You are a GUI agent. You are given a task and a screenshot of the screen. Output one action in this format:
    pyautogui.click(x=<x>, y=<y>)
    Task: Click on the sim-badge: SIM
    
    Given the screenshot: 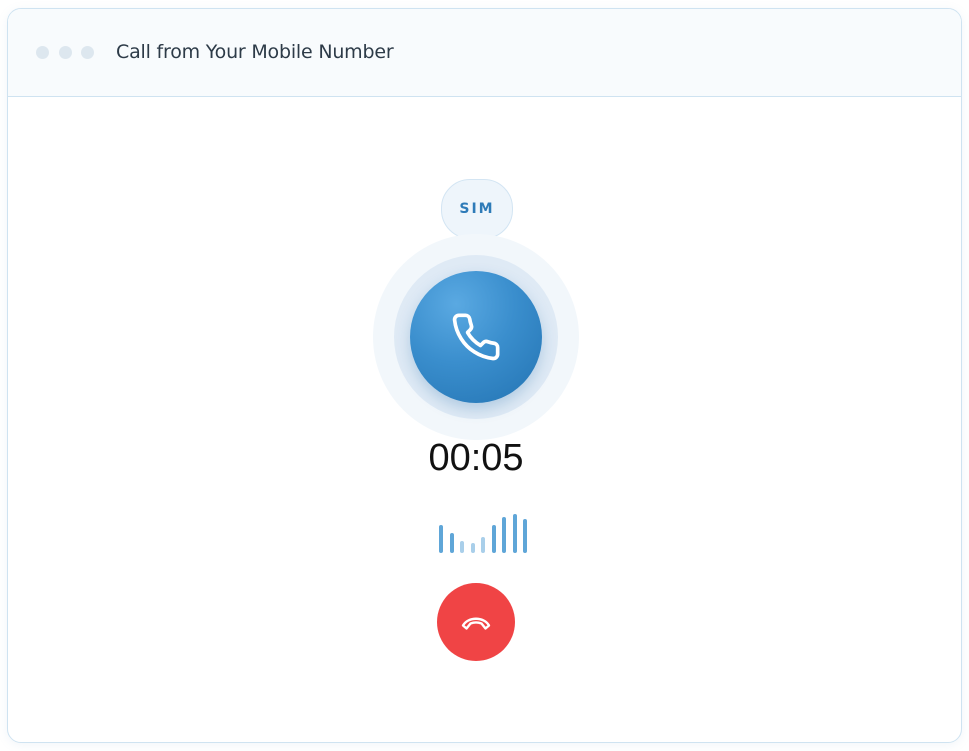 What is the action you would take?
    pyautogui.click(x=477, y=209)
    